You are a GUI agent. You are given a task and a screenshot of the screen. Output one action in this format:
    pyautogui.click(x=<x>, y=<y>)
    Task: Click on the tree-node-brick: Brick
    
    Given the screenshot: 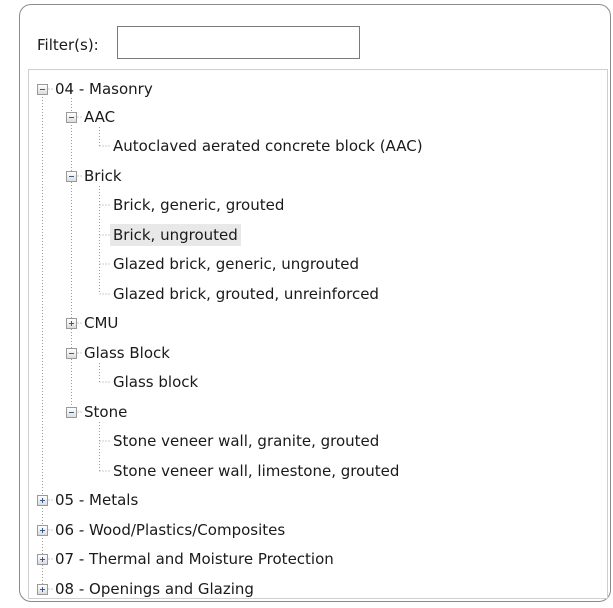 What is the action you would take?
    pyautogui.click(x=103, y=176)
    